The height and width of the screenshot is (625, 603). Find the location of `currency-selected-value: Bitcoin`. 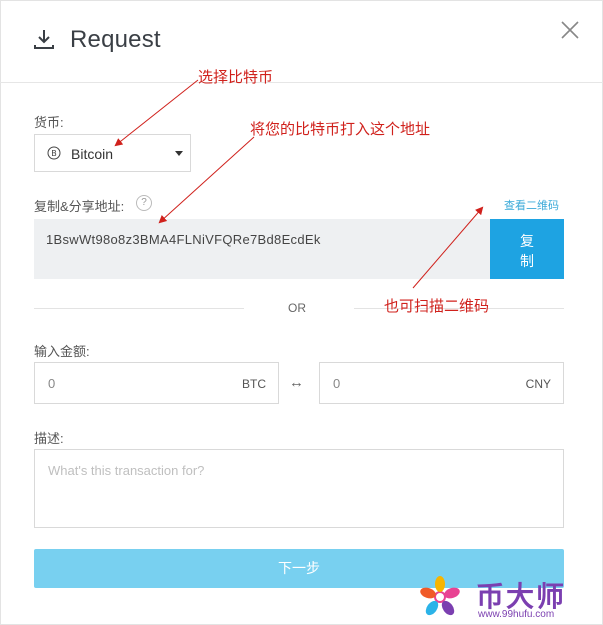

currency-selected-value: Bitcoin is located at coordinates (92, 154).